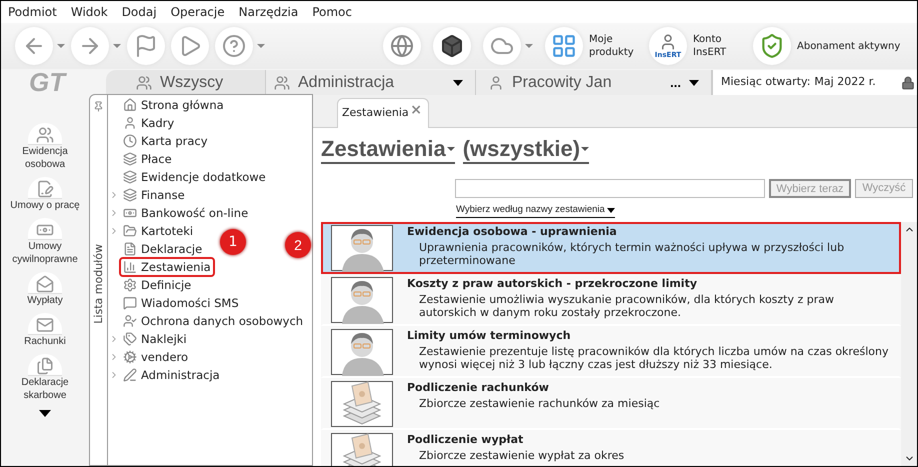 The image size is (918, 467). What do you see at coordinates (552, 283) in the screenshot?
I see `report-title: Koszty z praw autorskich - przekroczone limity` at bounding box center [552, 283].